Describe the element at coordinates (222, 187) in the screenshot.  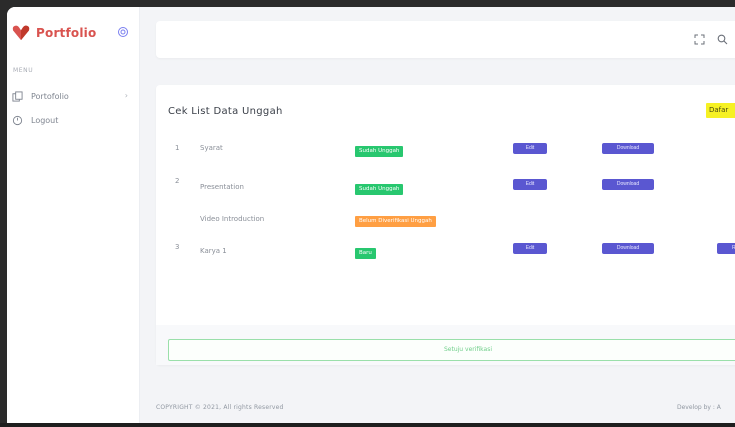
I see `row-name: Presentation` at that location.